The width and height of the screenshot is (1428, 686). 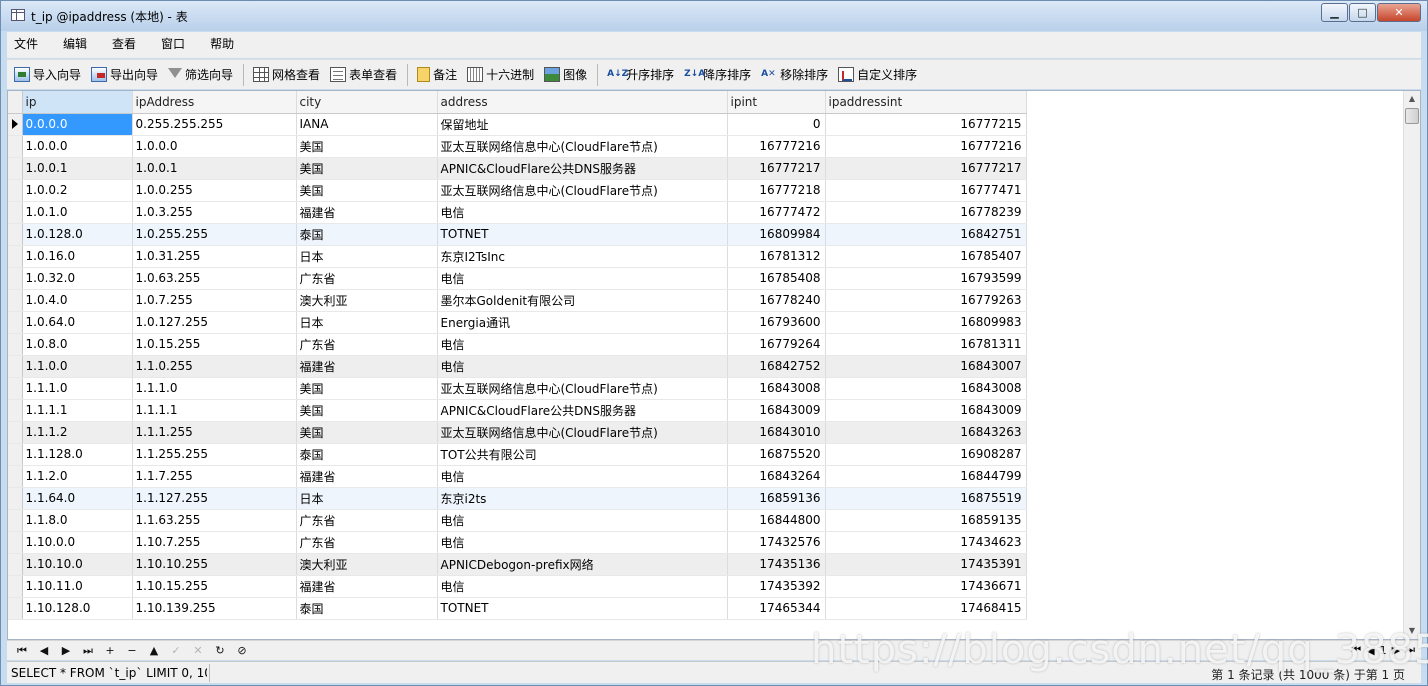 What do you see at coordinates (926, 564) in the screenshot?
I see `table-cell-ipaddressint: 17435391` at bounding box center [926, 564].